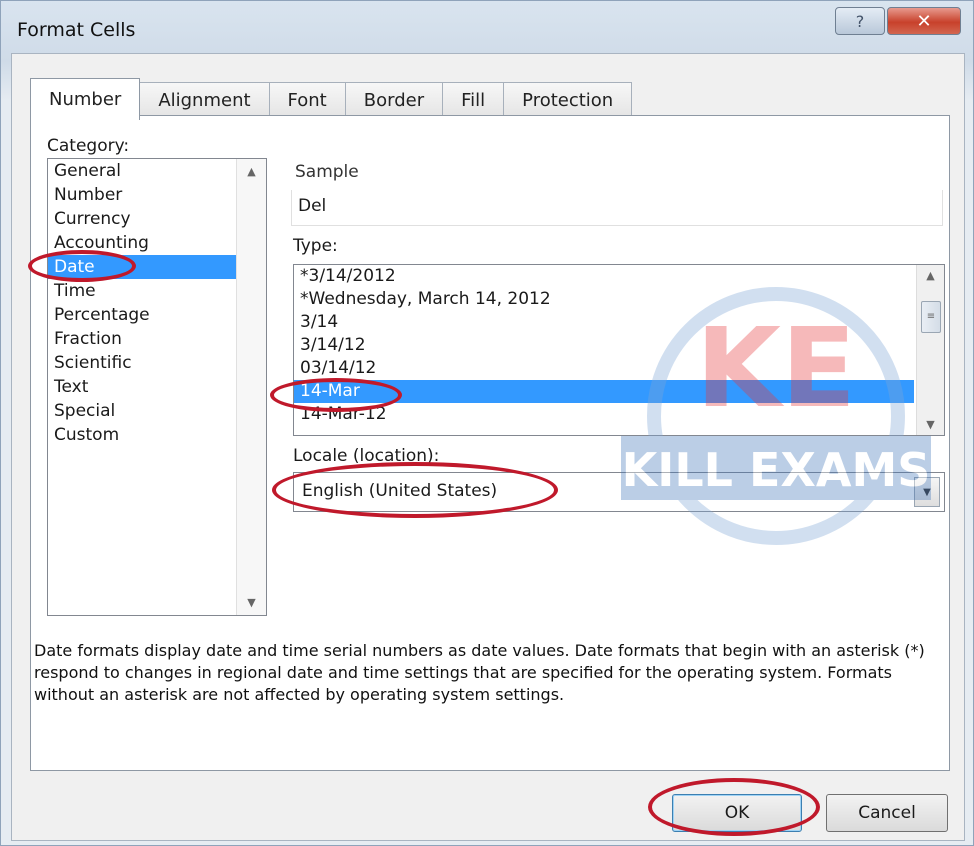 This screenshot has width=974, height=846. What do you see at coordinates (88, 146) in the screenshot?
I see `category-label: Category:` at bounding box center [88, 146].